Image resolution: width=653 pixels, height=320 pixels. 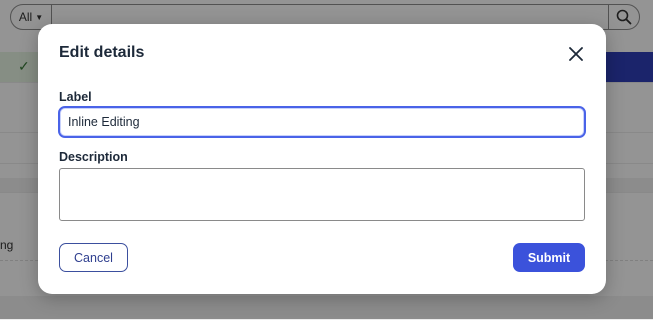 I want to click on submit-button: Submit, so click(x=549, y=257).